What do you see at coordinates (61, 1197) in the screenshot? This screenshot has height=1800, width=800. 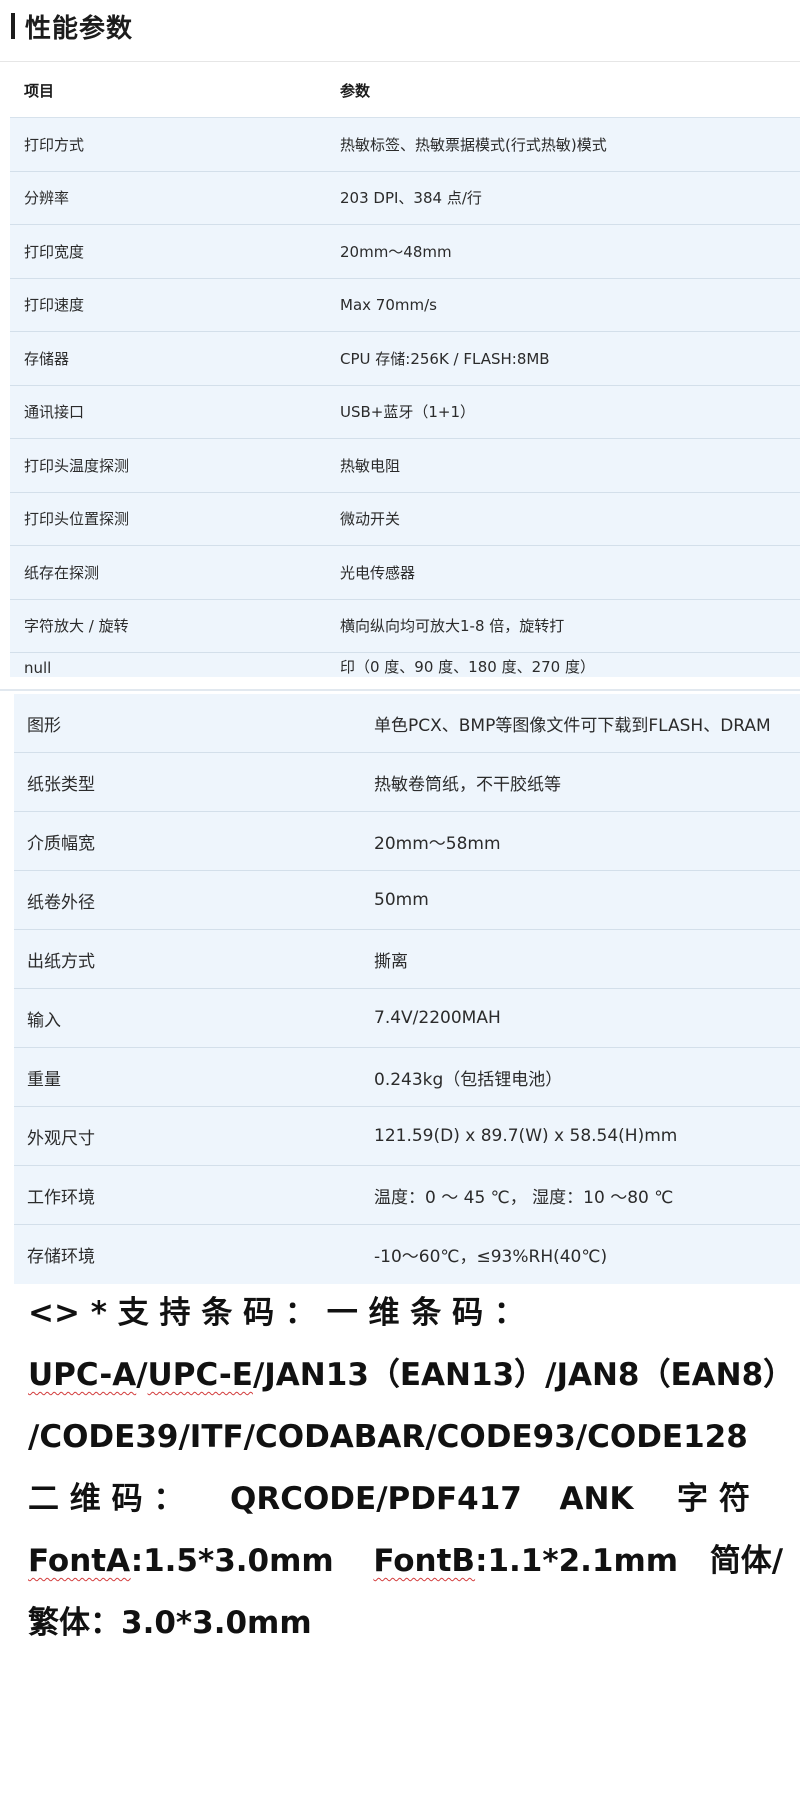 I see `row-item: 工作环境` at bounding box center [61, 1197].